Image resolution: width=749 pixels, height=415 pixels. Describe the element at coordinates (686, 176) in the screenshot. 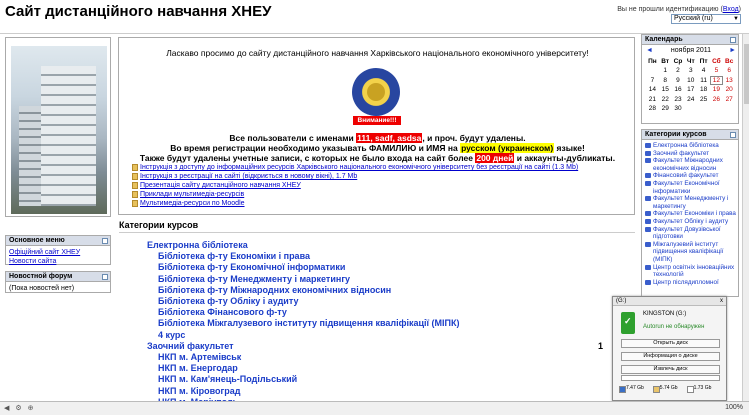

I see `course-category-label: Фінансовий факультет` at that location.